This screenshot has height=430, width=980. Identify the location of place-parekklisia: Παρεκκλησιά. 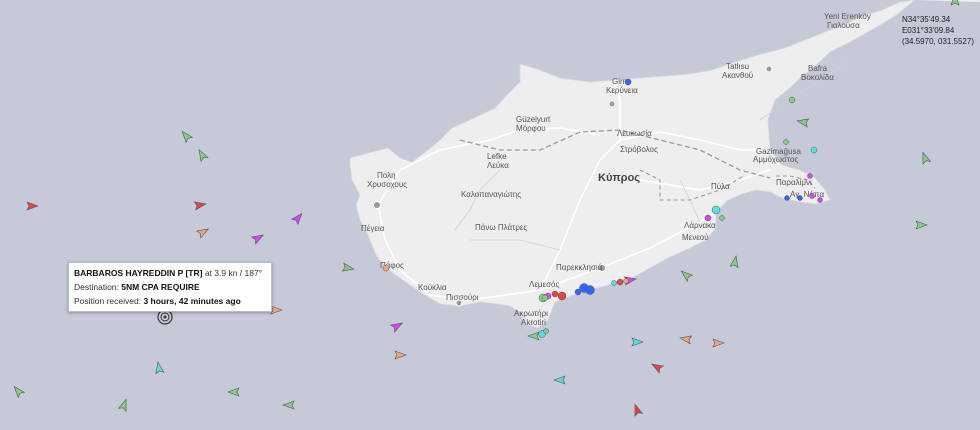
(579, 267).